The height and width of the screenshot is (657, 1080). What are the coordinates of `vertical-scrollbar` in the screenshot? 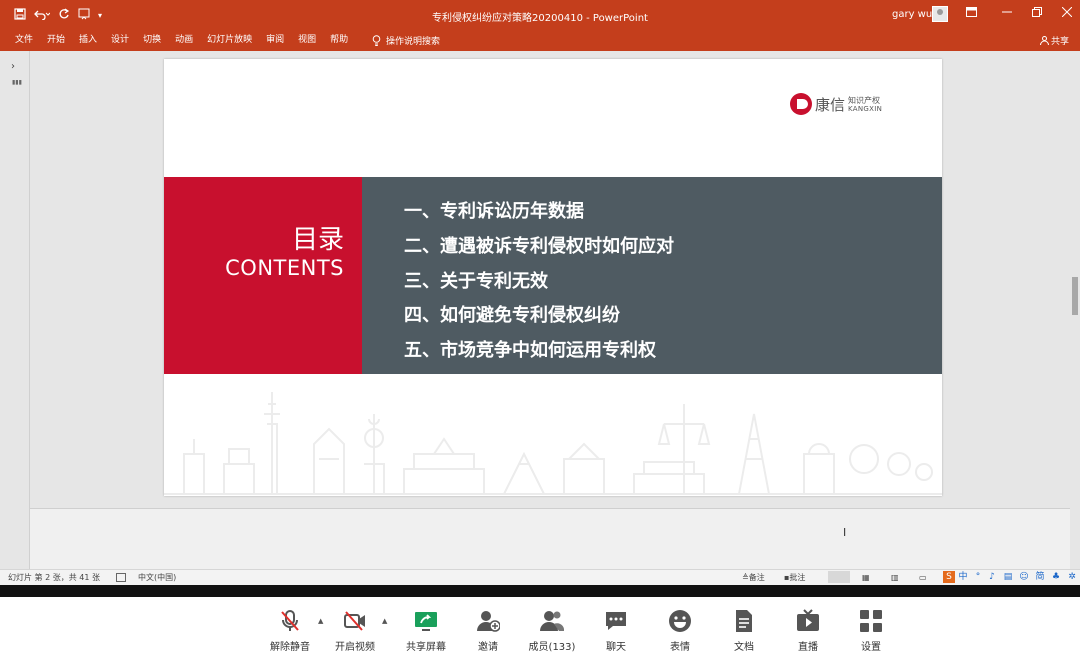 It's located at (1075, 310).